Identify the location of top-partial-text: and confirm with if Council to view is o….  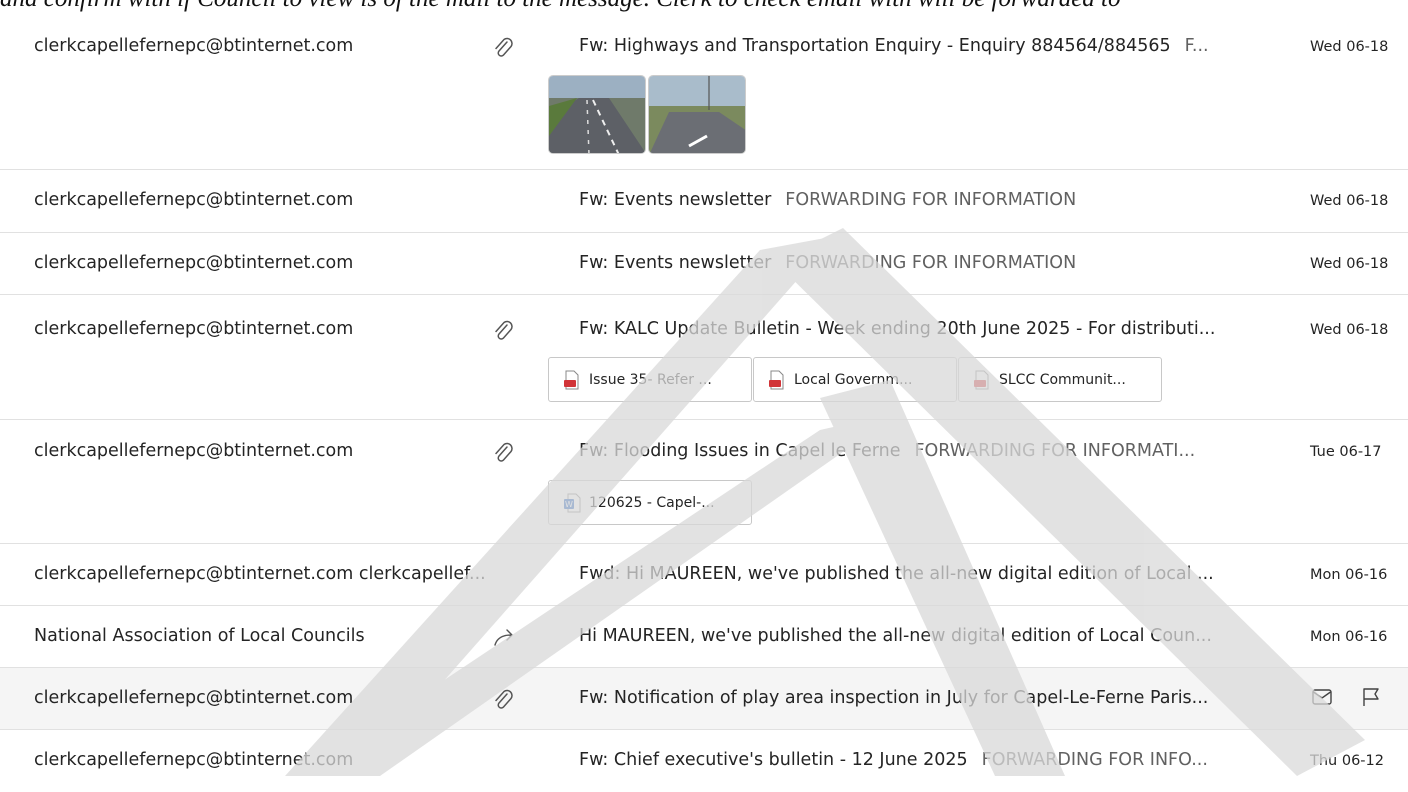
(704, 12).